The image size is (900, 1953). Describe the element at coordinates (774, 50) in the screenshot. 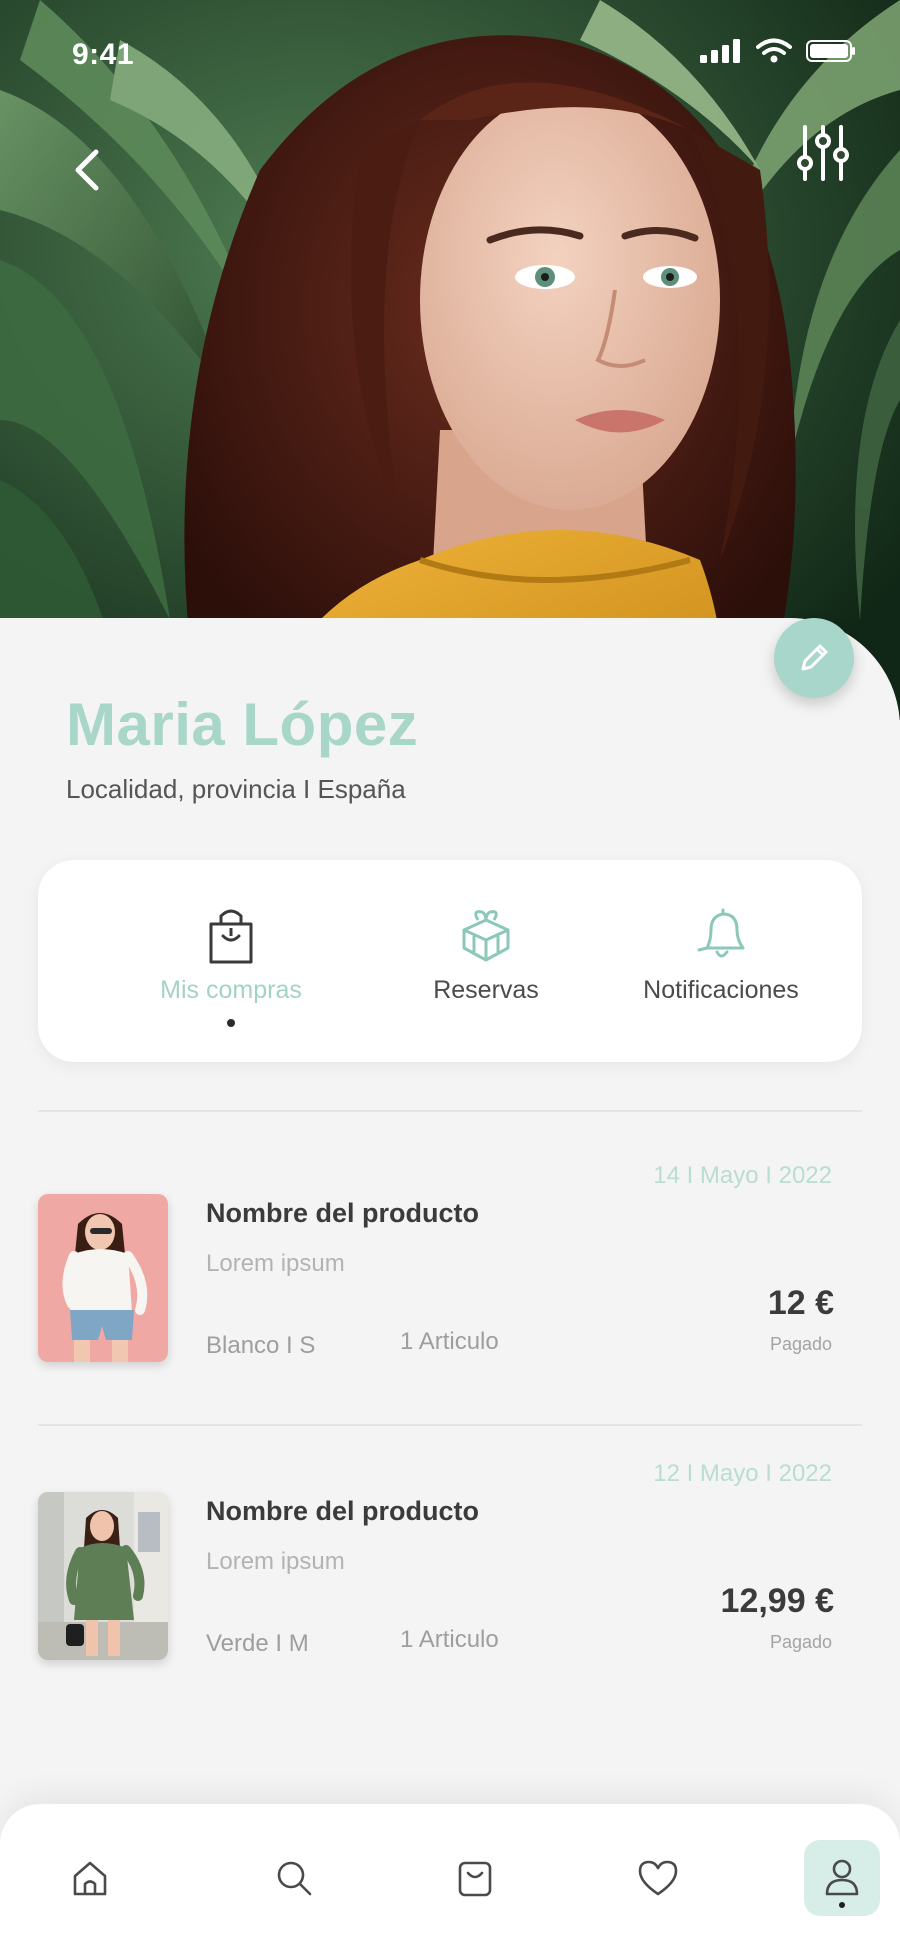

I see `wifi-icon` at that location.